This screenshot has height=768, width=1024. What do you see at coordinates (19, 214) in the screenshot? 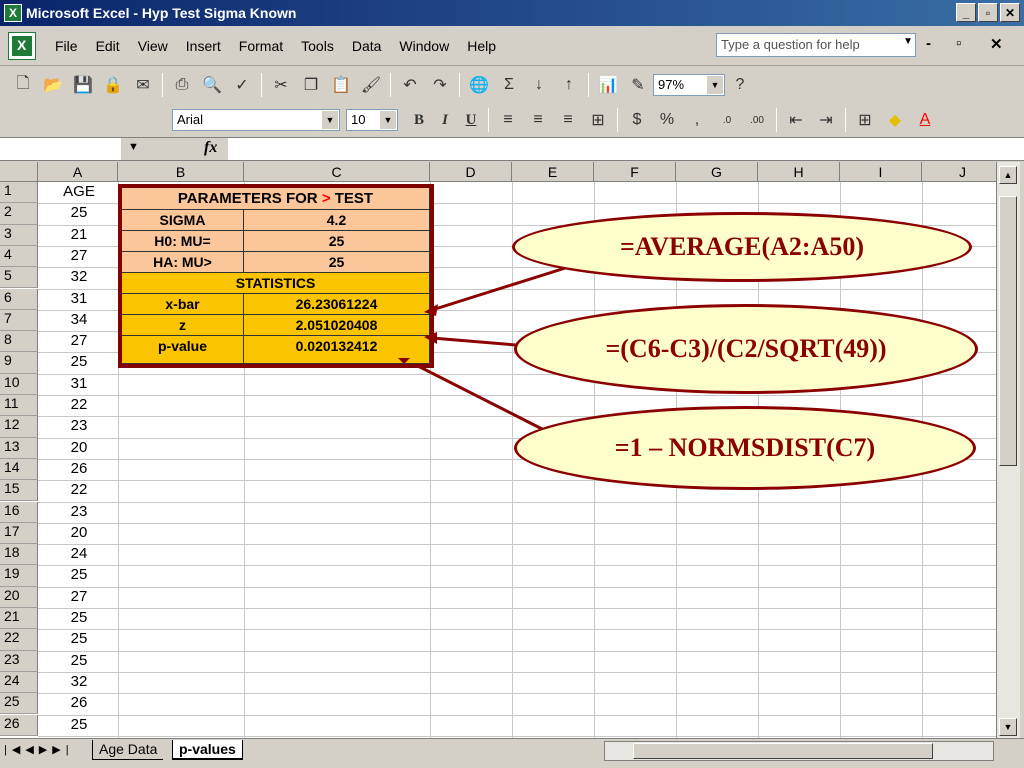
I see `row-header: 2` at bounding box center [19, 214].